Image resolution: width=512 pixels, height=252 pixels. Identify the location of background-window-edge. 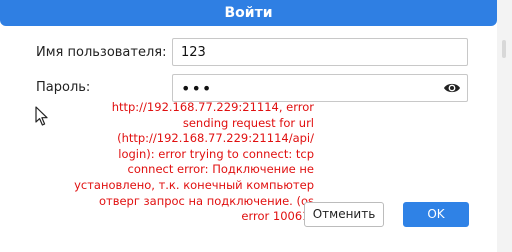
(504, 126).